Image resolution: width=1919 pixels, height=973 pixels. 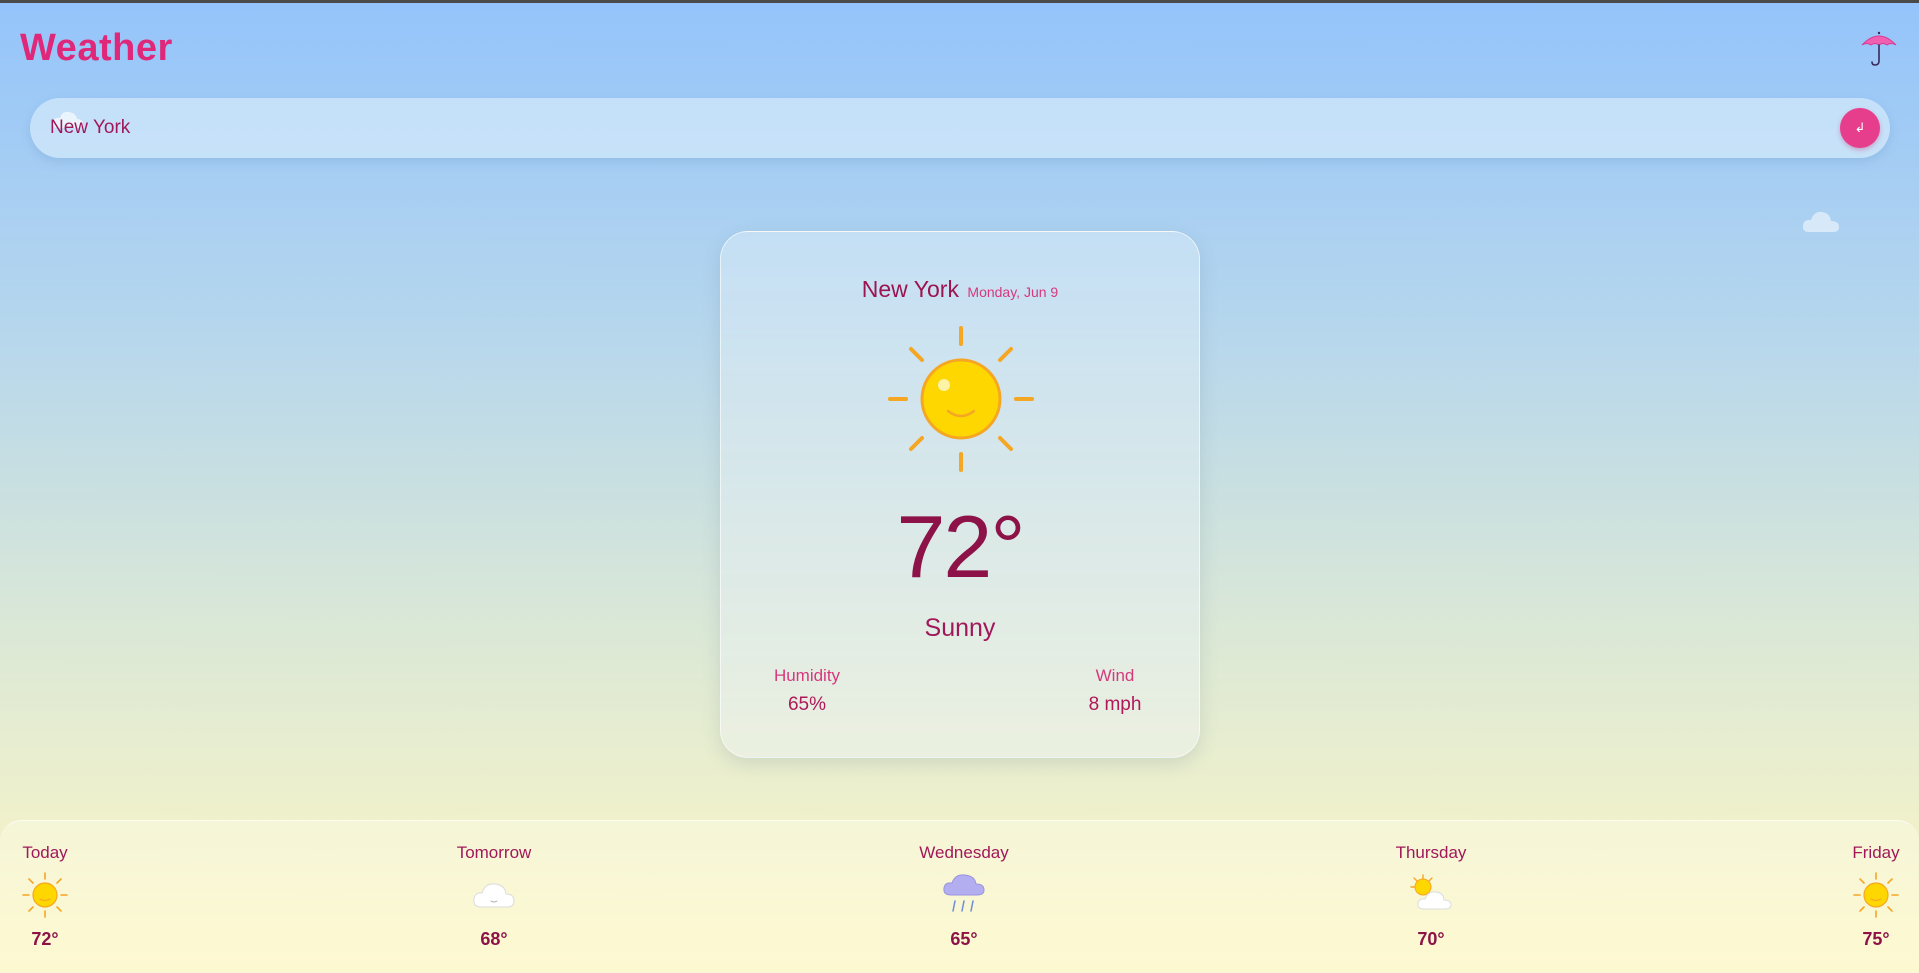 What do you see at coordinates (45, 852) in the screenshot?
I see `forecast-day-name: Today` at bounding box center [45, 852].